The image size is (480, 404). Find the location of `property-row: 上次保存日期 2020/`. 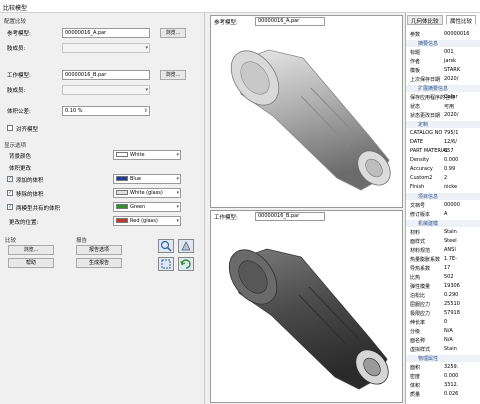

property-row: 上次保存日期 2020/ is located at coordinates (443, 79).